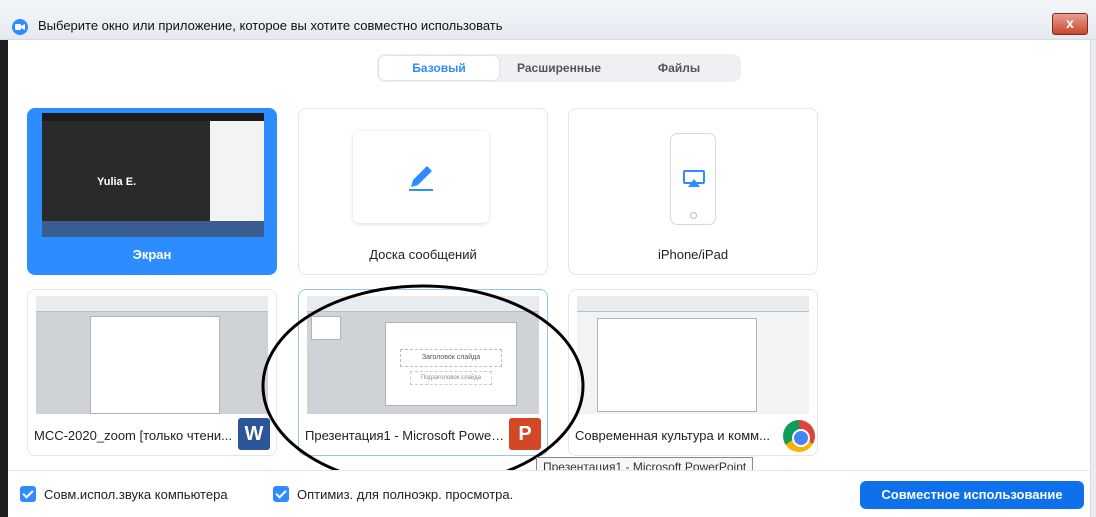 The width and height of the screenshot is (1096, 517). What do you see at coordinates (254, 434) in the screenshot?
I see `word-icon: W` at bounding box center [254, 434].